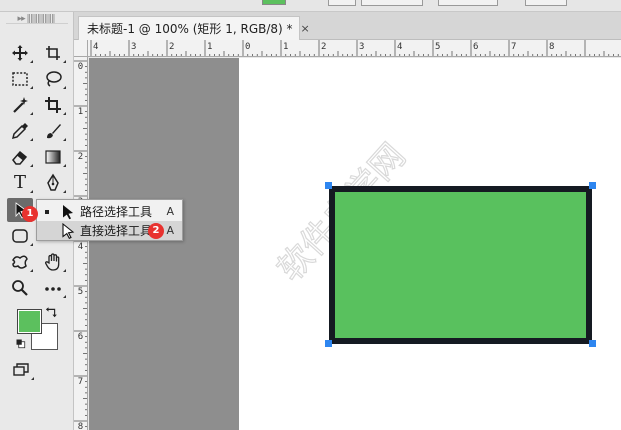 This screenshot has width=621, height=430. I want to click on options-stroke-width-field, so click(392, 3).